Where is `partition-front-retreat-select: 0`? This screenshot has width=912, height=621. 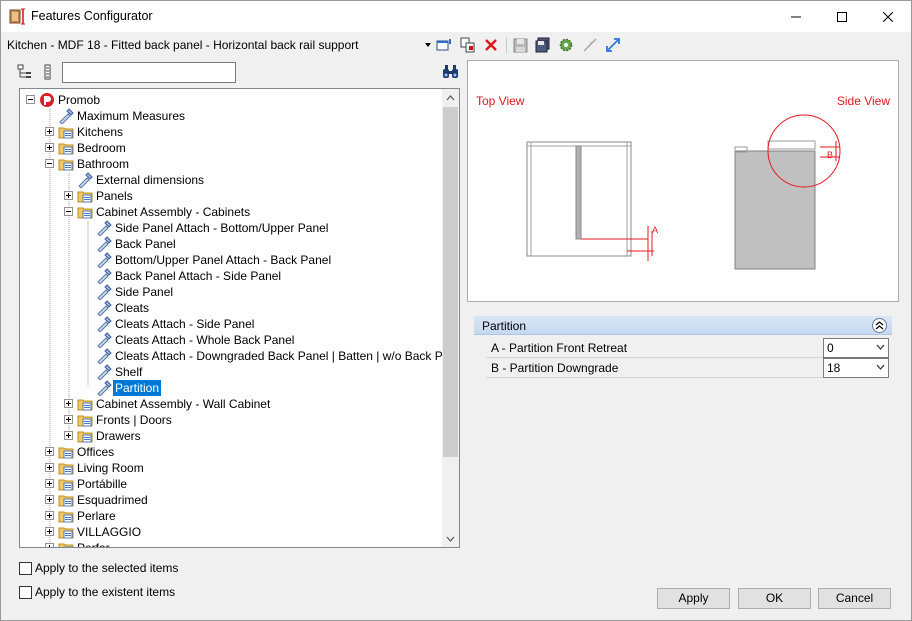
partition-front-retreat-select: 0 is located at coordinates (856, 348).